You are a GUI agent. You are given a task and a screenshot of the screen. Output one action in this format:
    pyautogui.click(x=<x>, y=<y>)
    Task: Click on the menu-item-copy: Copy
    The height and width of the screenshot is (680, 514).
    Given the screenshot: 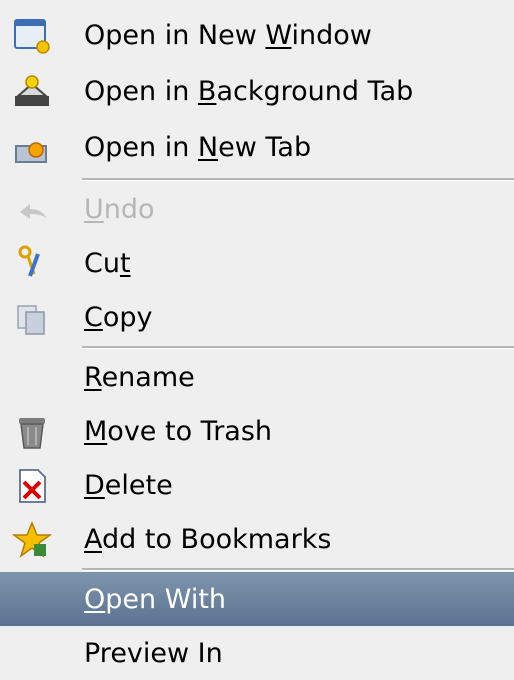 What is the action you would take?
    pyautogui.click(x=257, y=317)
    